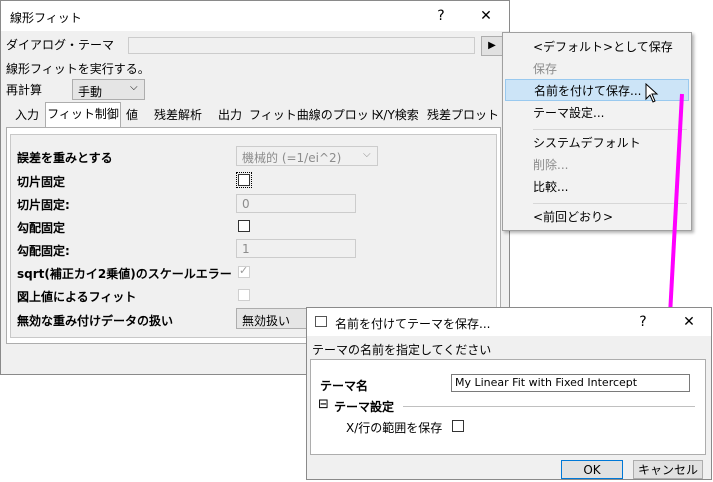  I want to click on tab-values: 値, so click(132, 115).